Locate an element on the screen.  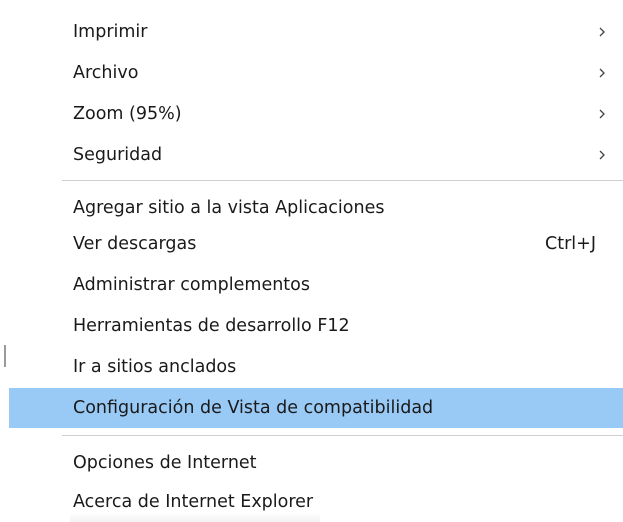
menu-item-imprimir: Imprimir is located at coordinates (316, 32).